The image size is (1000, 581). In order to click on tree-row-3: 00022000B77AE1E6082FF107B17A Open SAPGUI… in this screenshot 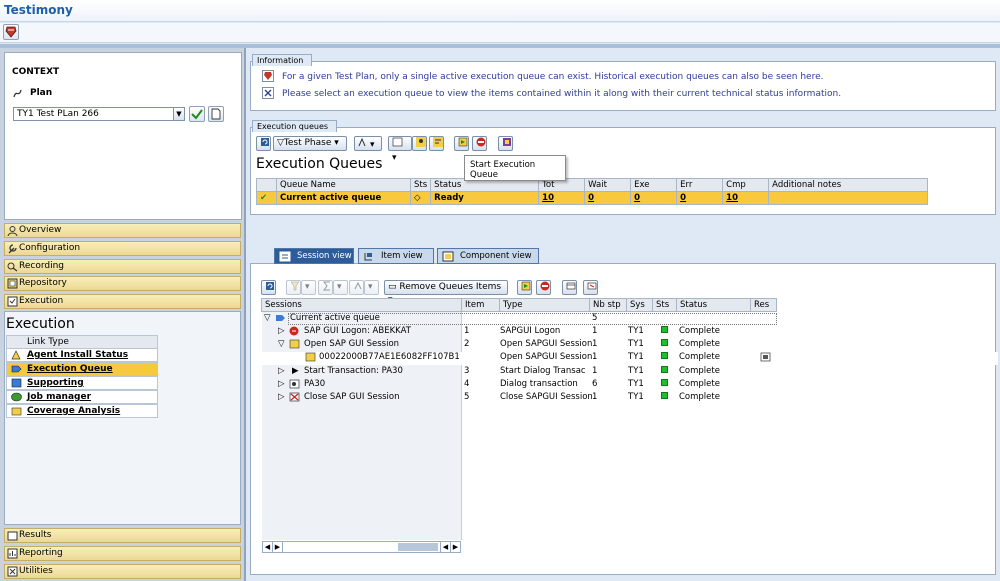, I will do `click(630, 358)`.